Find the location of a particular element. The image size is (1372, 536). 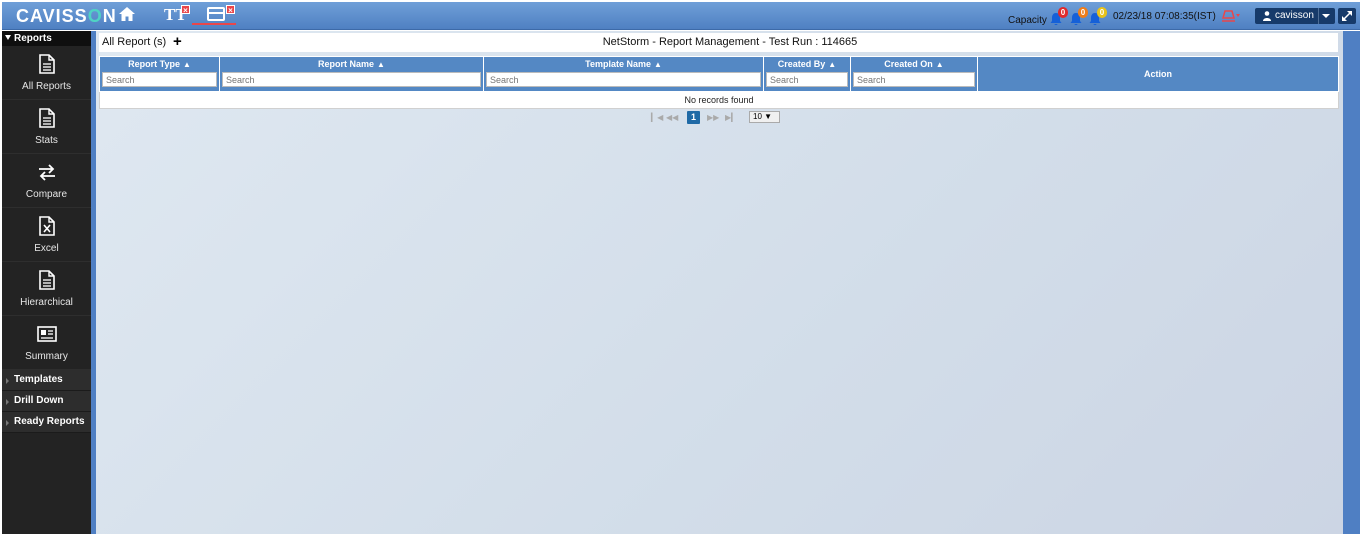

rows-per-page-select: 10 ▼ is located at coordinates (764, 117).